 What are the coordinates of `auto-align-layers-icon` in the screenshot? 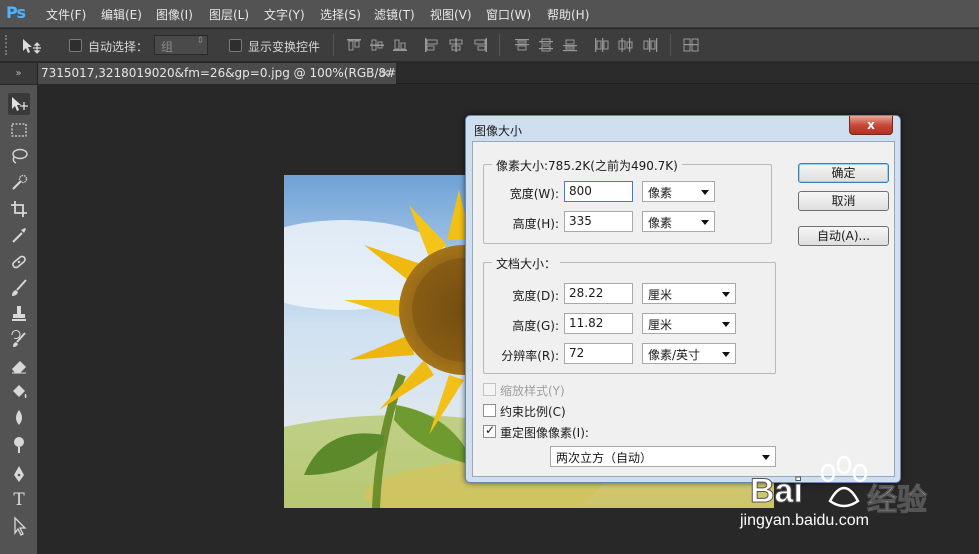 It's located at (691, 45).